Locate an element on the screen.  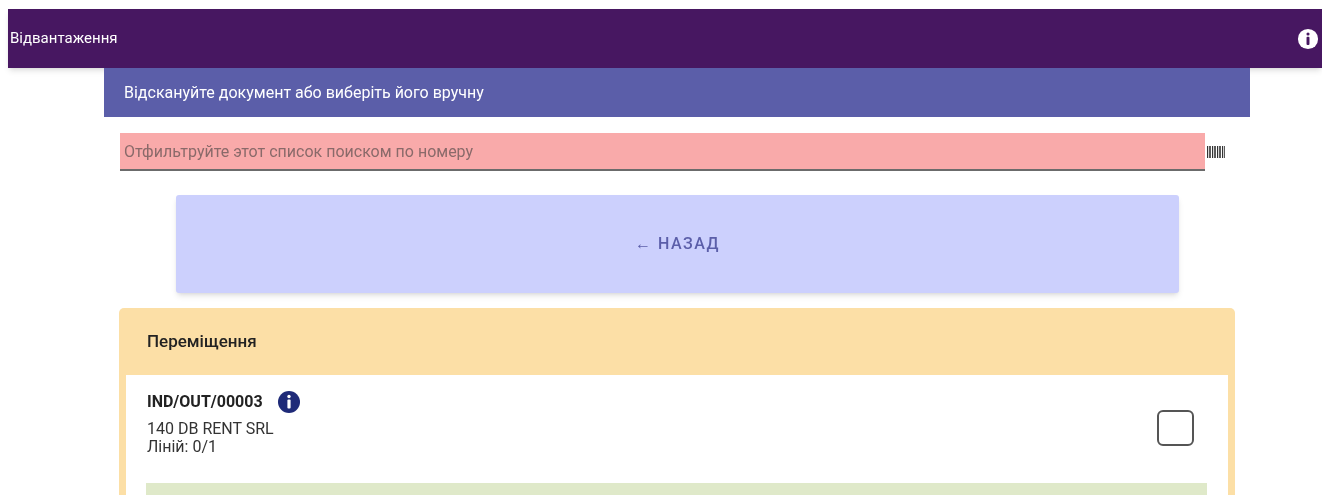
document-number: IND/OUT/00003 is located at coordinates (205, 402).